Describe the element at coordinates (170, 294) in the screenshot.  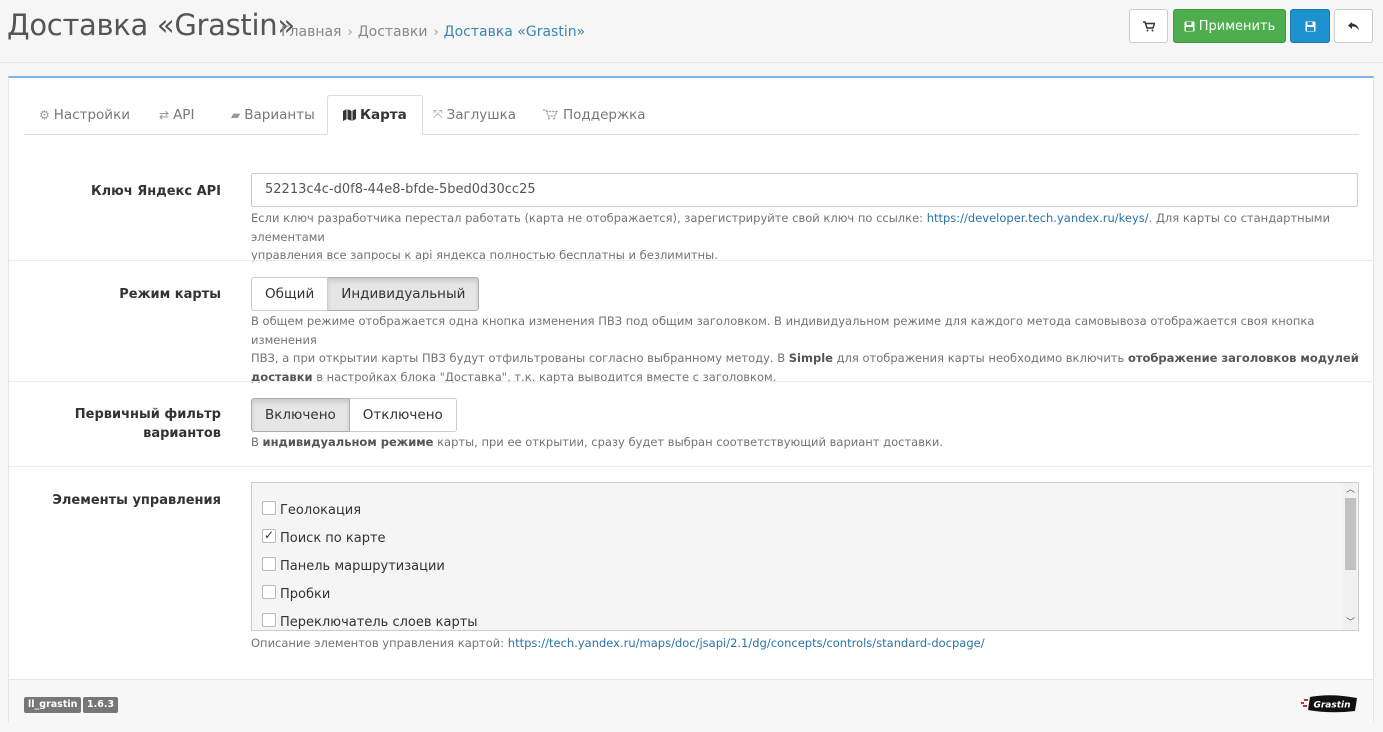
I see `map-mode-label: Режим карты` at that location.